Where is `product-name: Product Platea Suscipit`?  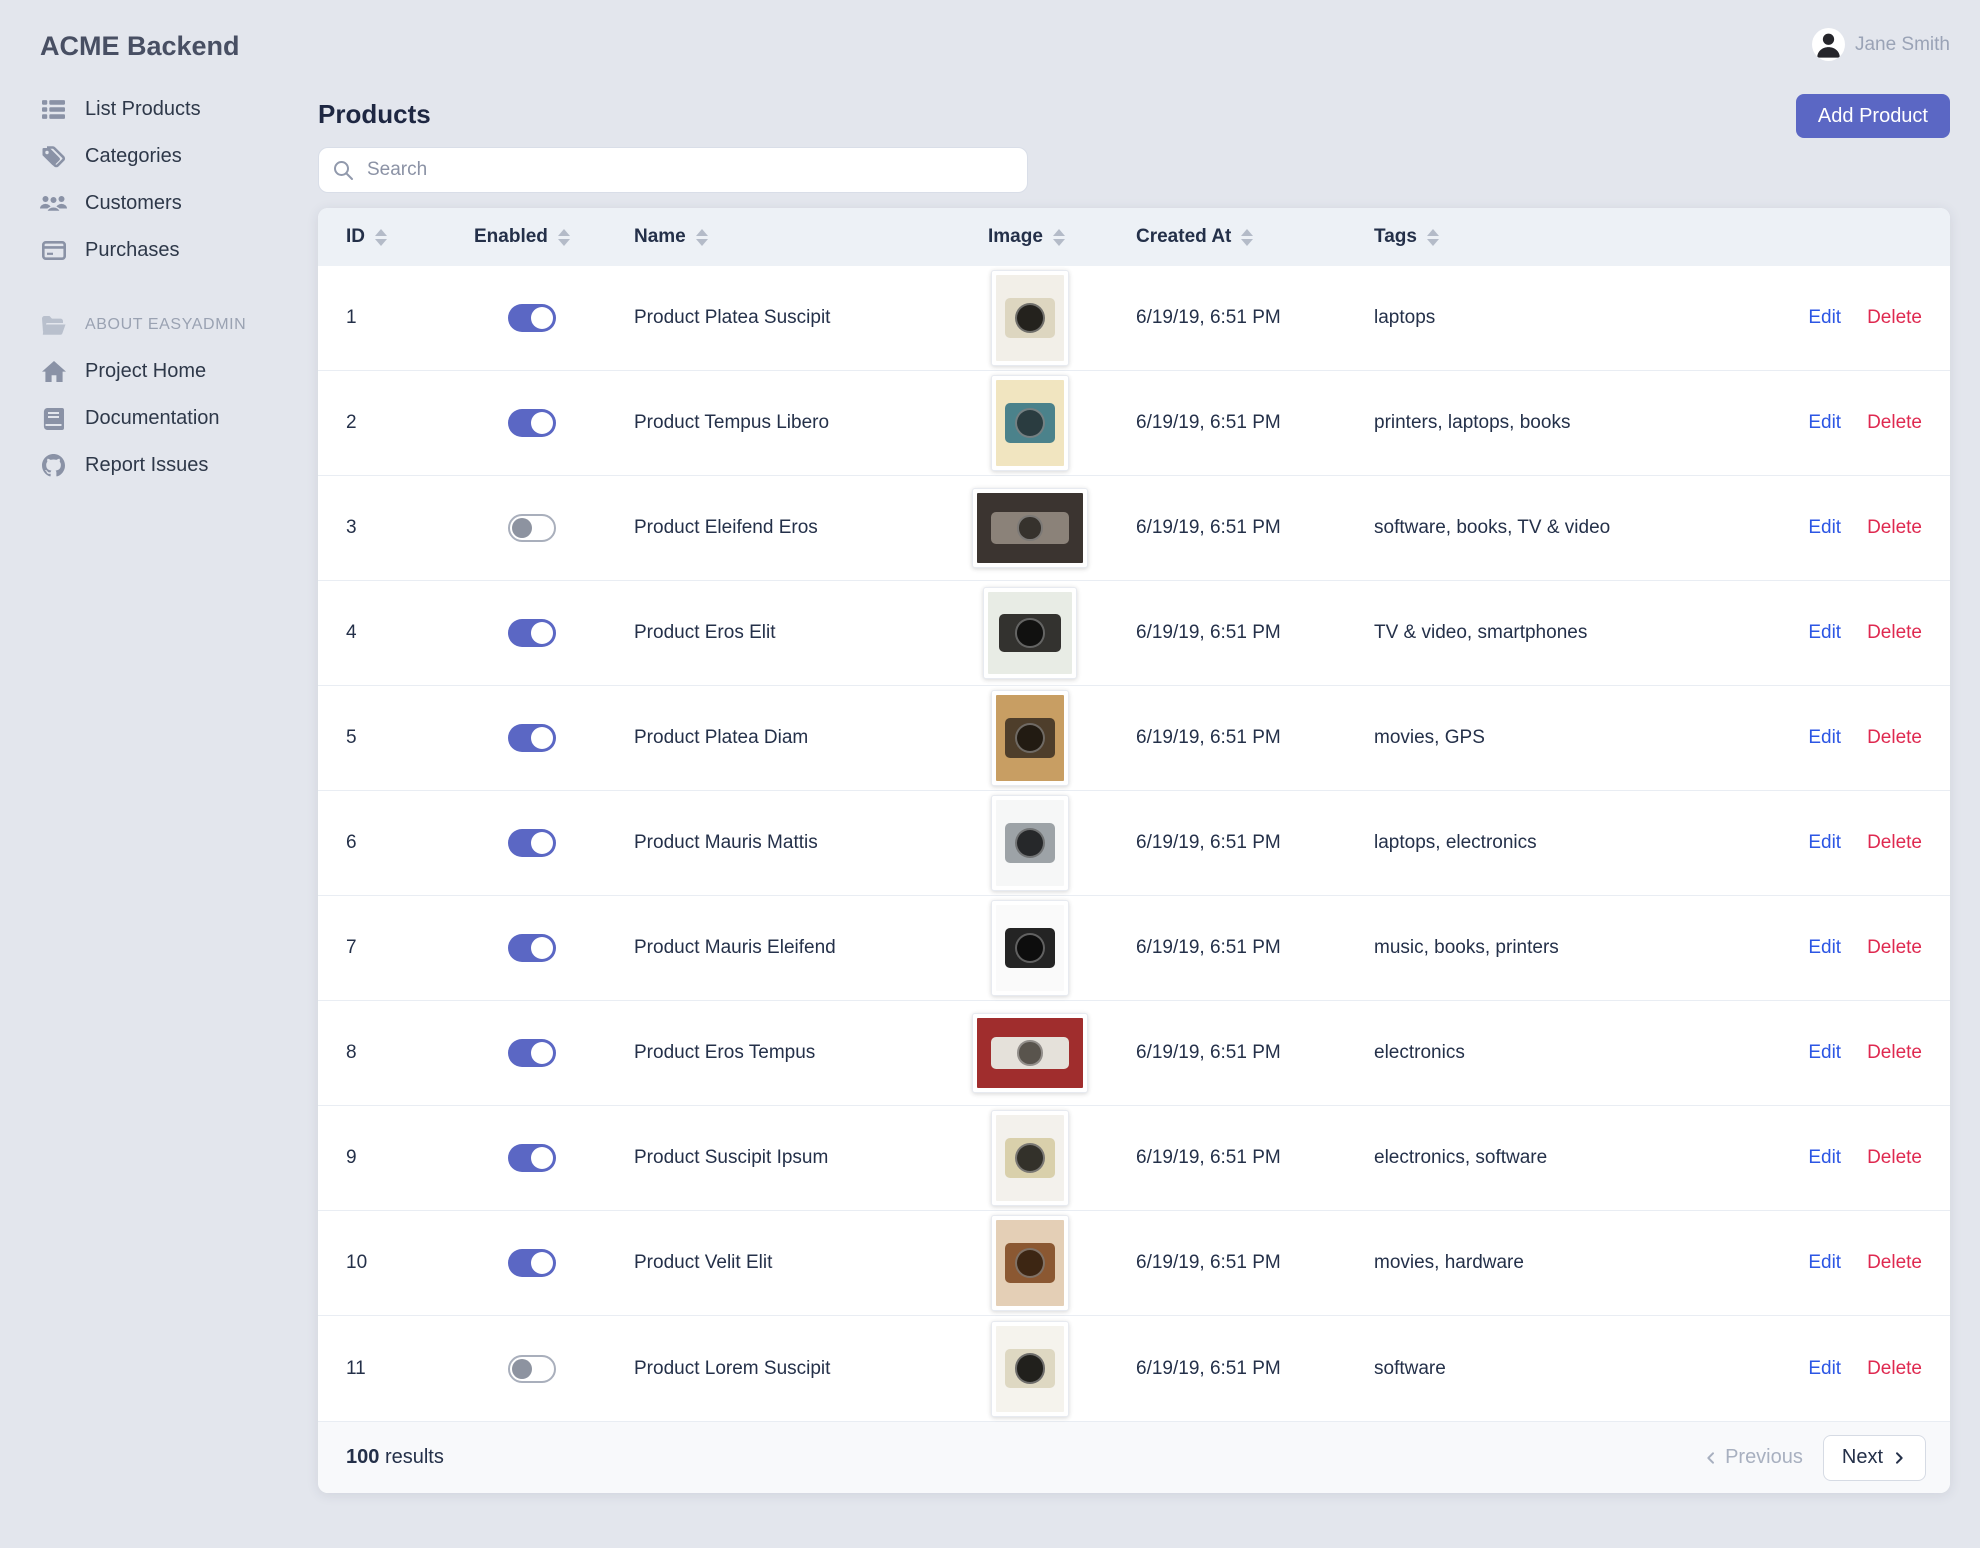 product-name: Product Platea Suscipit is located at coordinates (732, 317).